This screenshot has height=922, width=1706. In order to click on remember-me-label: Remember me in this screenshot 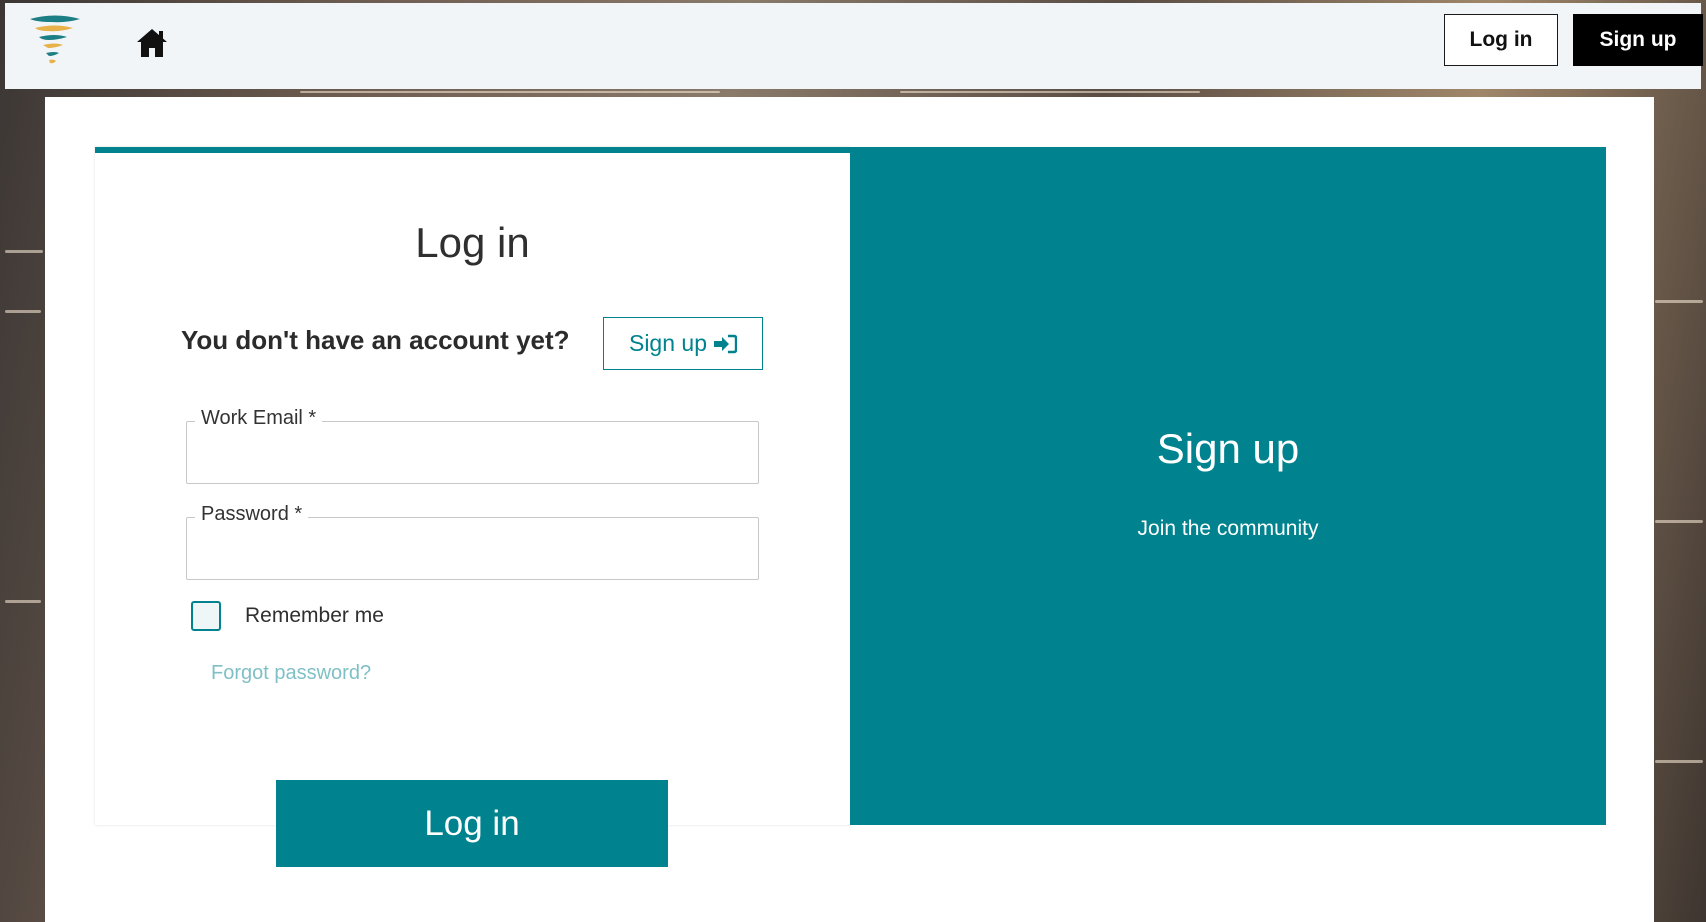, I will do `click(314, 615)`.